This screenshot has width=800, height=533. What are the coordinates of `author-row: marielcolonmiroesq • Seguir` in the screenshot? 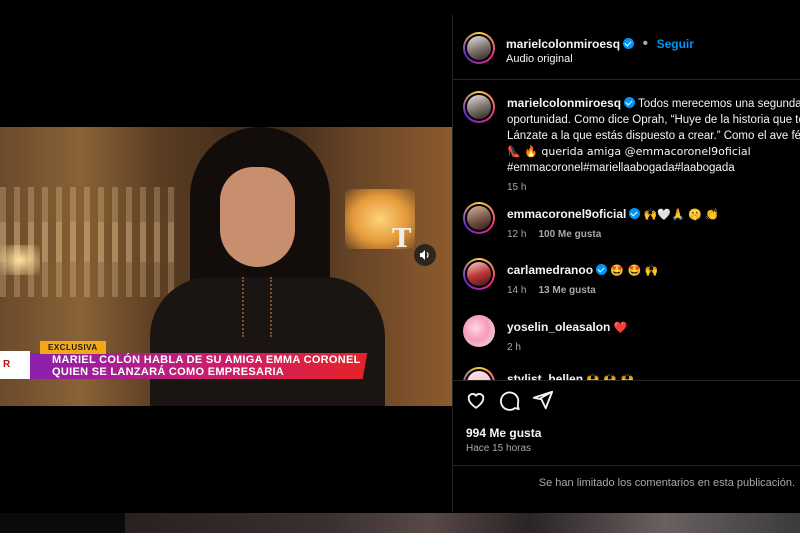 It's located at (600, 43).